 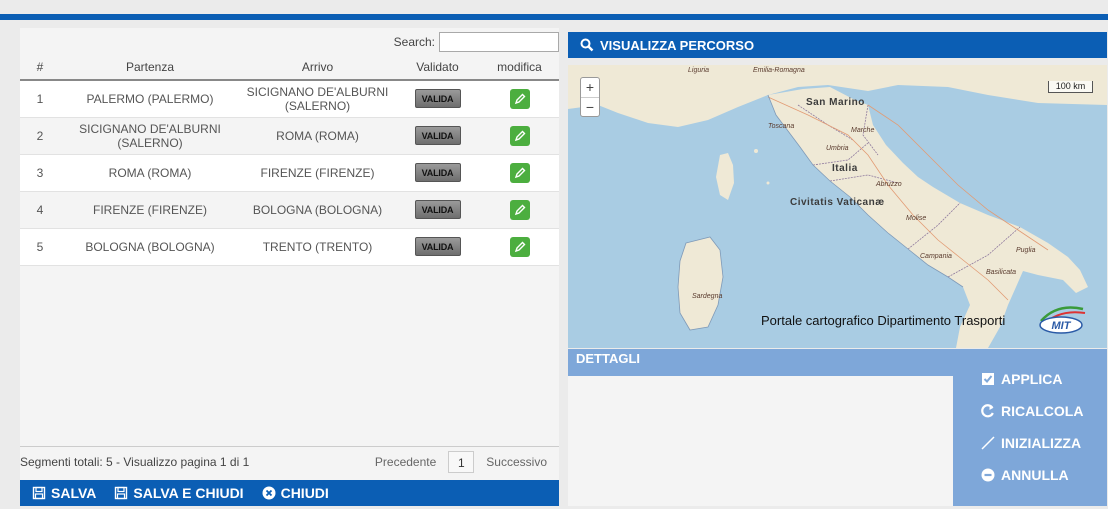 What do you see at coordinates (837, 148) in the screenshot?
I see `label-umbria: Umbria` at bounding box center [837, 148].